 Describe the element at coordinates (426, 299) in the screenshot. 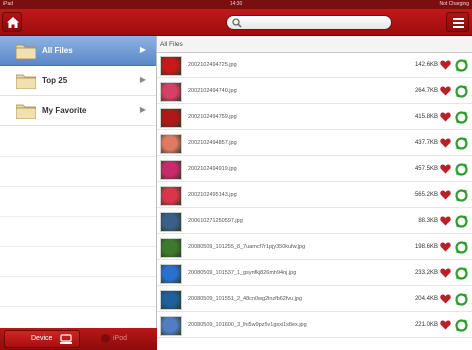

I see `file-size: 204.4KB` at that location.